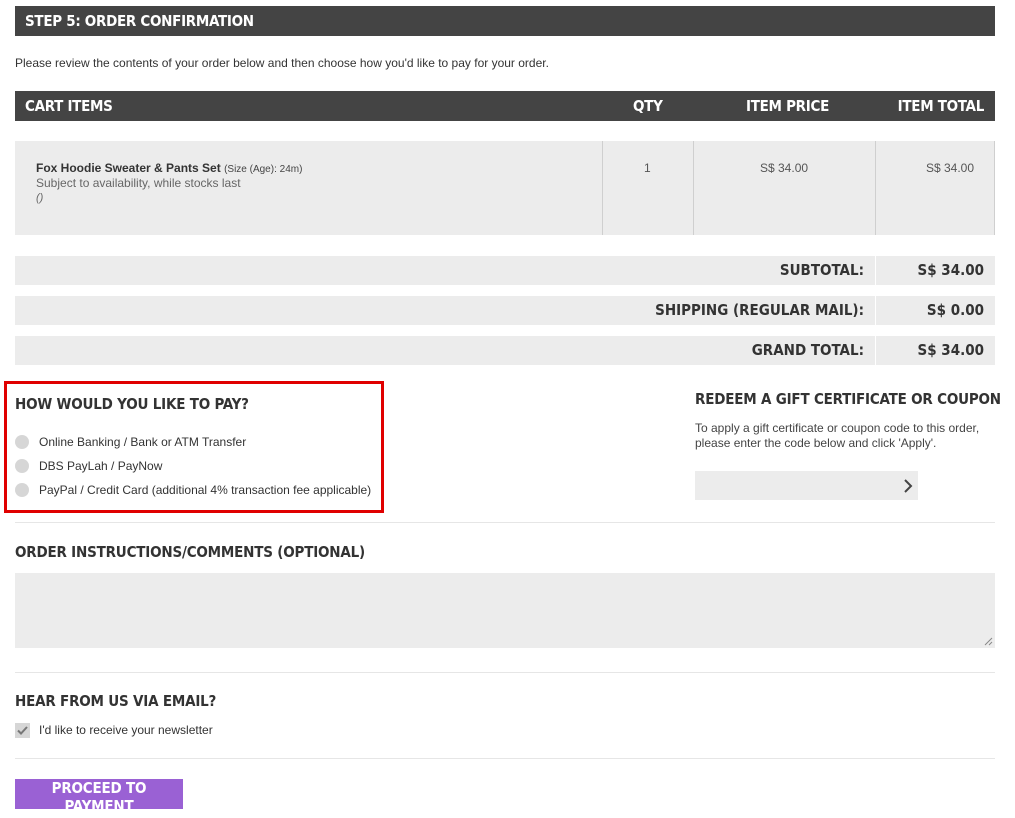 The width and height of the screenshot is (1015, 818). What do you see at coordinates (505, 106) in the screenshot?
I see `cart-table-header: CART ITEMS QTY ITEM PRICE ITEM TOTAL` at bounding box center [505, 106].